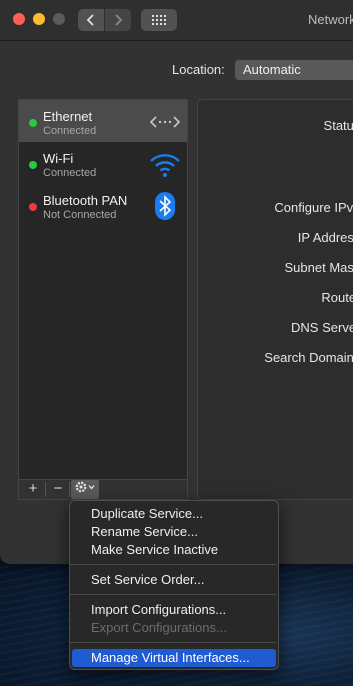 This screenshot has width=353, height=686. I want to click on service-item-bluetooth-pan: Bluetooth PAN Not Connected, so click(103, 205).